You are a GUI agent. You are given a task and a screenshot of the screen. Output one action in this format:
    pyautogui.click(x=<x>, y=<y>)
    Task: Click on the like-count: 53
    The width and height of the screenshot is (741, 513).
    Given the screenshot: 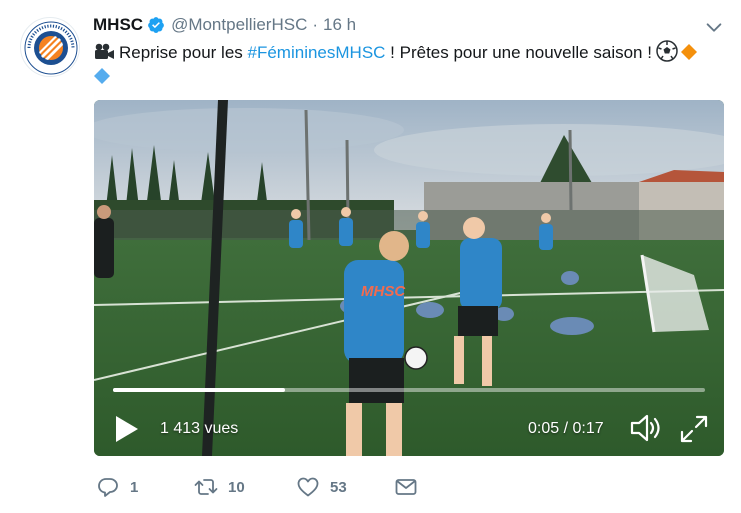 What is the action you would take?
    pyautogui.click(x=338, y=487)
    